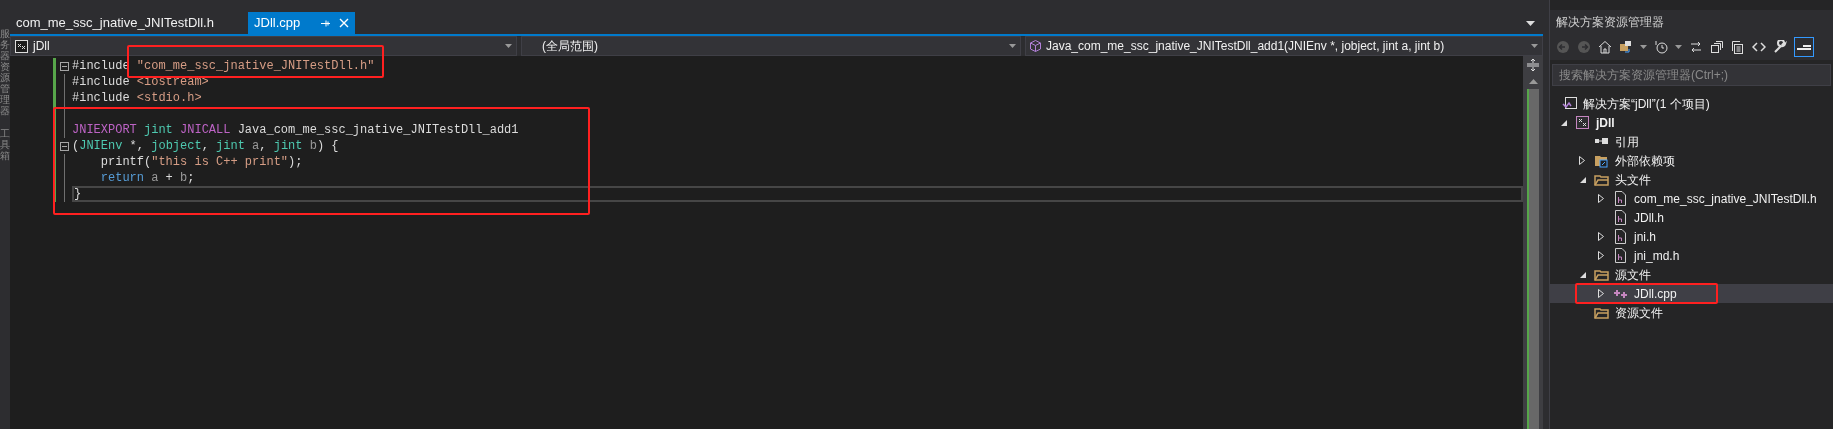 Image resolution: width=1833 pixels, height=429 pixels. Describe the element at coordinates (1605, 47) in the screenshot. I see `home-icon` at that location.